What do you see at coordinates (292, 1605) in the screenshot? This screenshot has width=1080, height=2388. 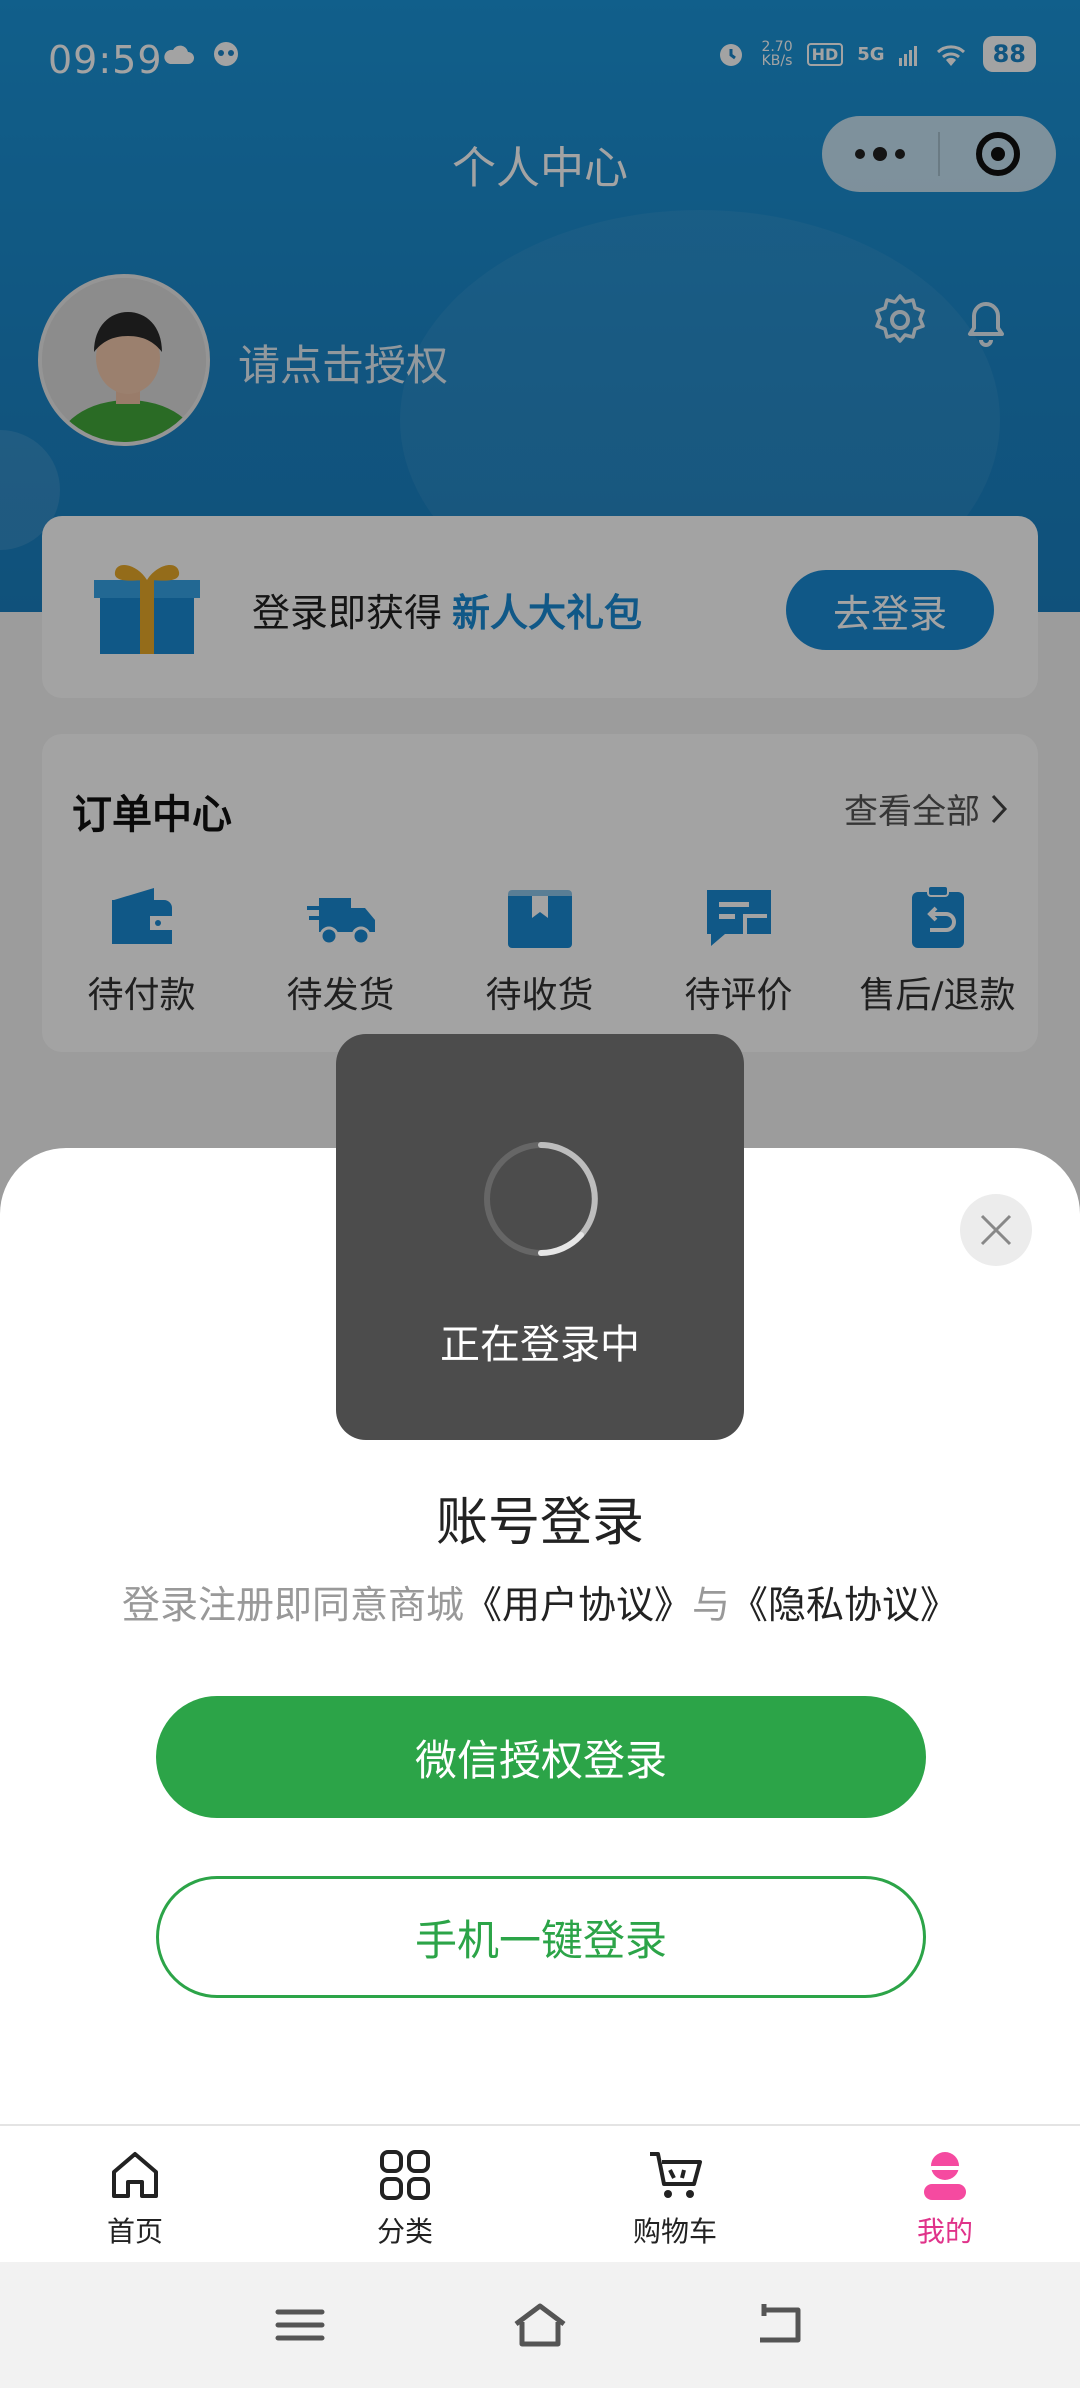 I see `agreement-prefix: 登录注册即同意商城` at bounding box center [292, 1605].